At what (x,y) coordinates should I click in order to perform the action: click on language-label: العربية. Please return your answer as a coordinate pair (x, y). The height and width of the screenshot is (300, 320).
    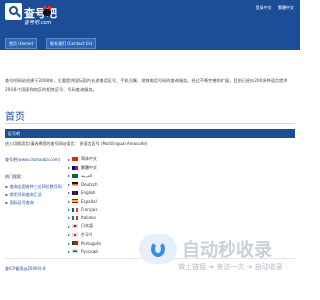
    Looking at the image, I should click on (86, 175).